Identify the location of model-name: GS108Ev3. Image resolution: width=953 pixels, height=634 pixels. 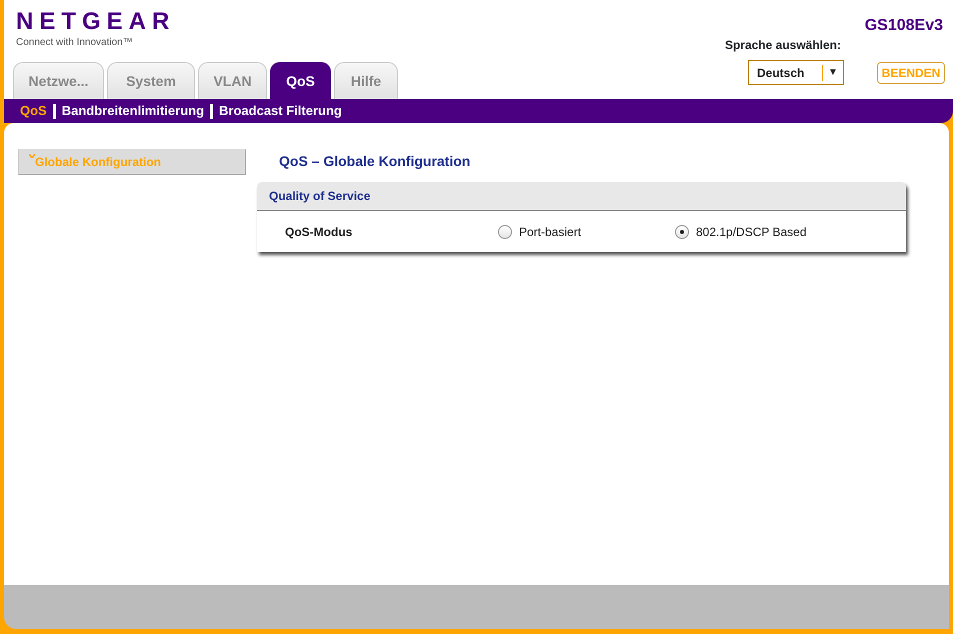
(903, 26).